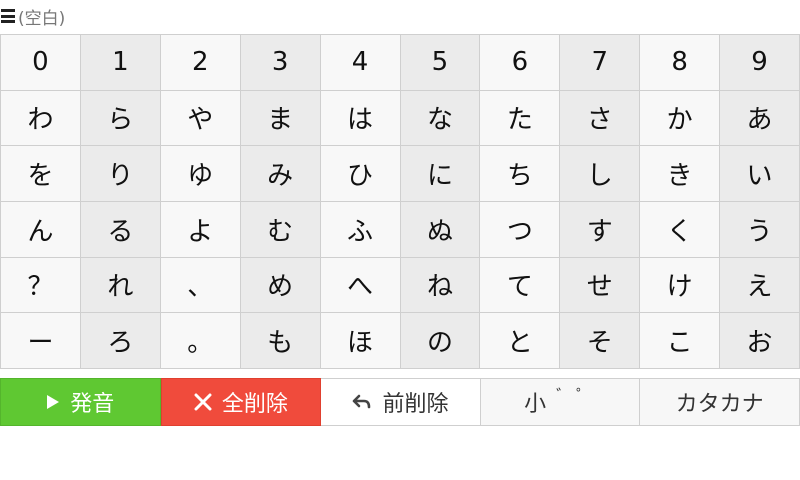 This screenshot has width=800, height=480. Describe the element at coordinates (535, 404) in the screenshot. I see `small-label: 小` at that location.